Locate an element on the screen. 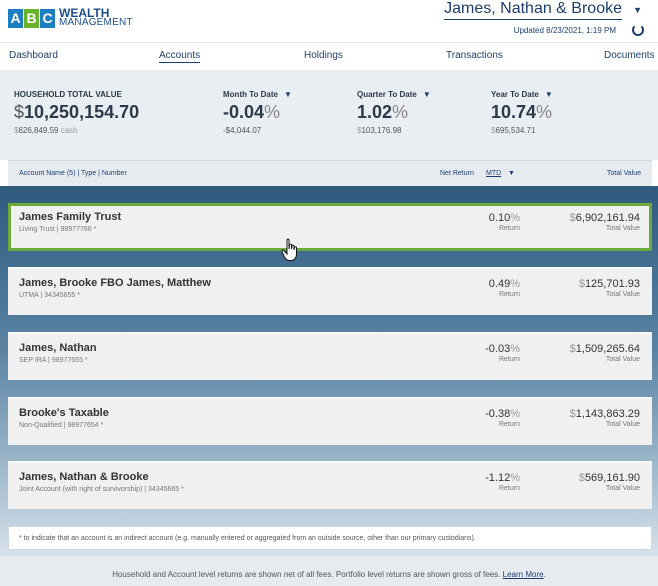 Image resolution: width=658 pixels, height=586 pixels. nav-accounts: Accounts is located at coordinates (180, 56).